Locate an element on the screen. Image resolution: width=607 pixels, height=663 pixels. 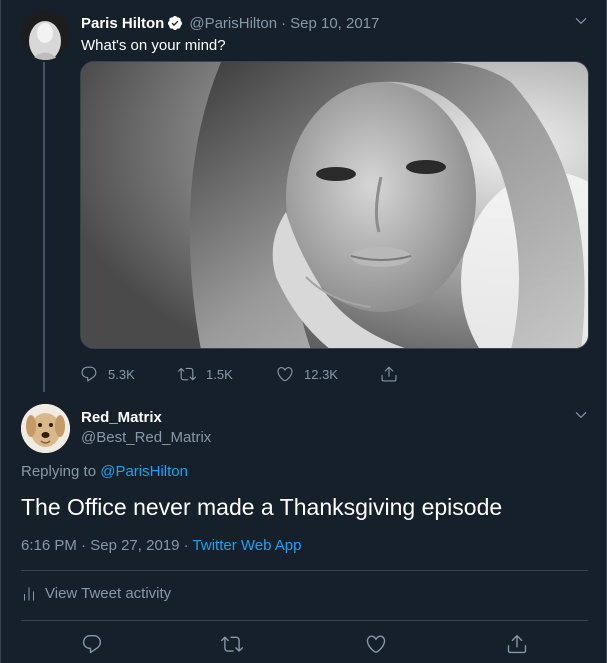
retweet-button: 1.5K is located at coordinates (227, 374).